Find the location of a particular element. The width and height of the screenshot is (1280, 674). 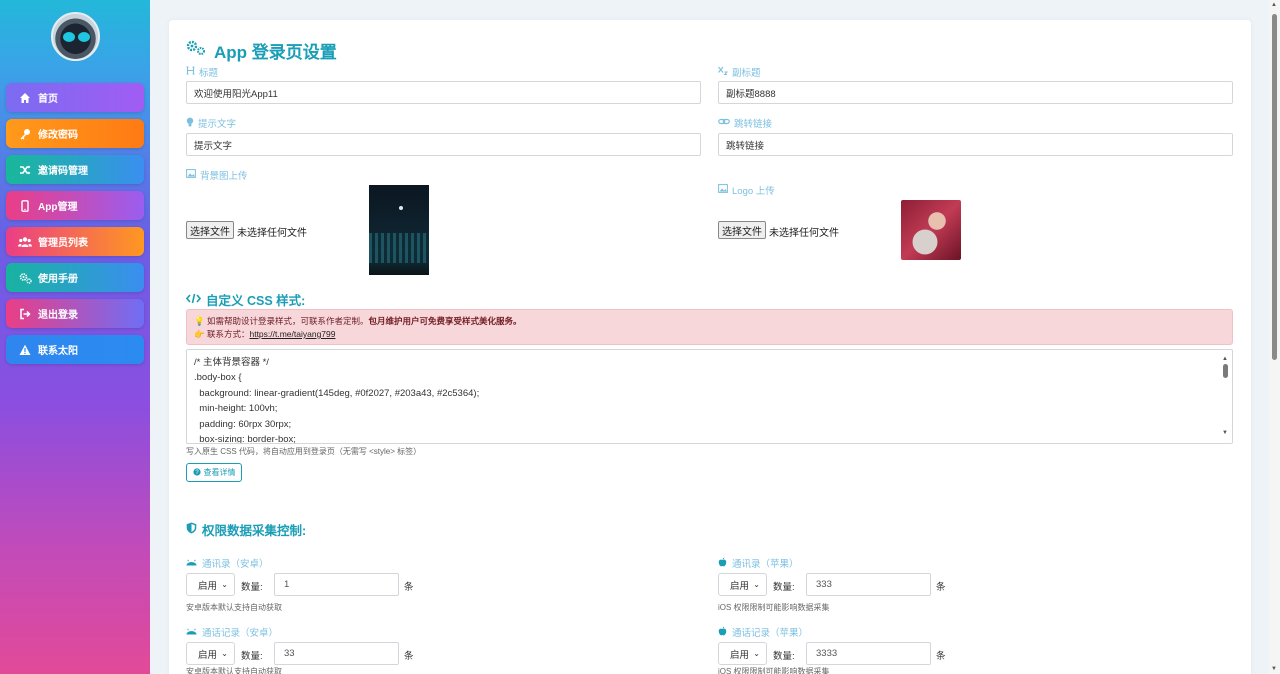

code-icon is located at coordinates (193, 300).